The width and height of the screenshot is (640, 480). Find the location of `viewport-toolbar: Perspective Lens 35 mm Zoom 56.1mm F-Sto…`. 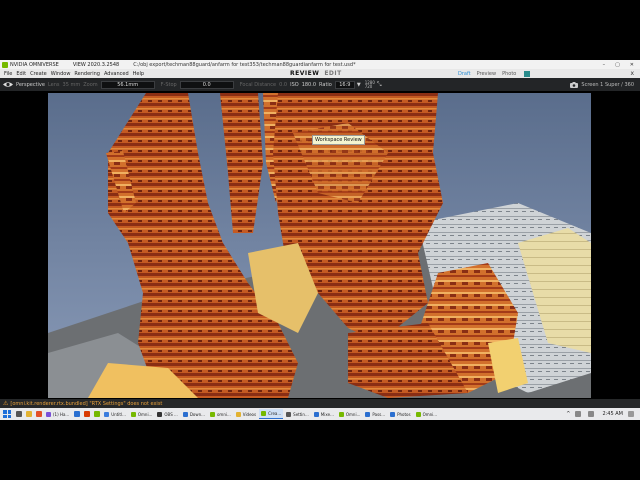

viewport-toolbar: Perspective Lens 35 mm Zoom 56.1mm F-Sto… is located at coordinates (320, 84).